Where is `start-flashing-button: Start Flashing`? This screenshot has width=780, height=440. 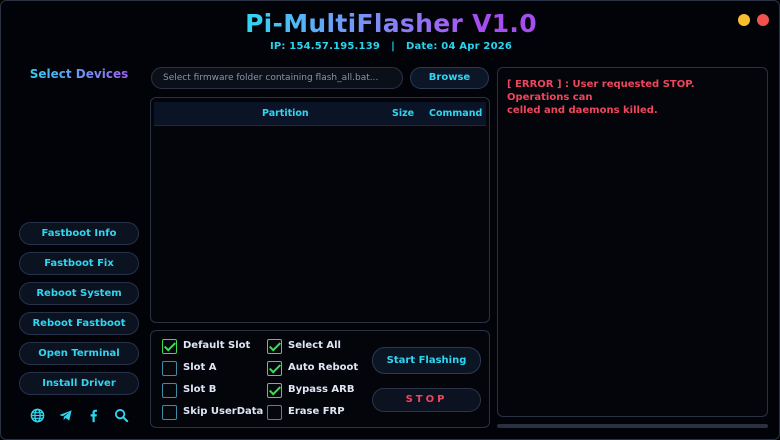
start-flashing-button: Start Flashing is located at coordinates (426, 360).